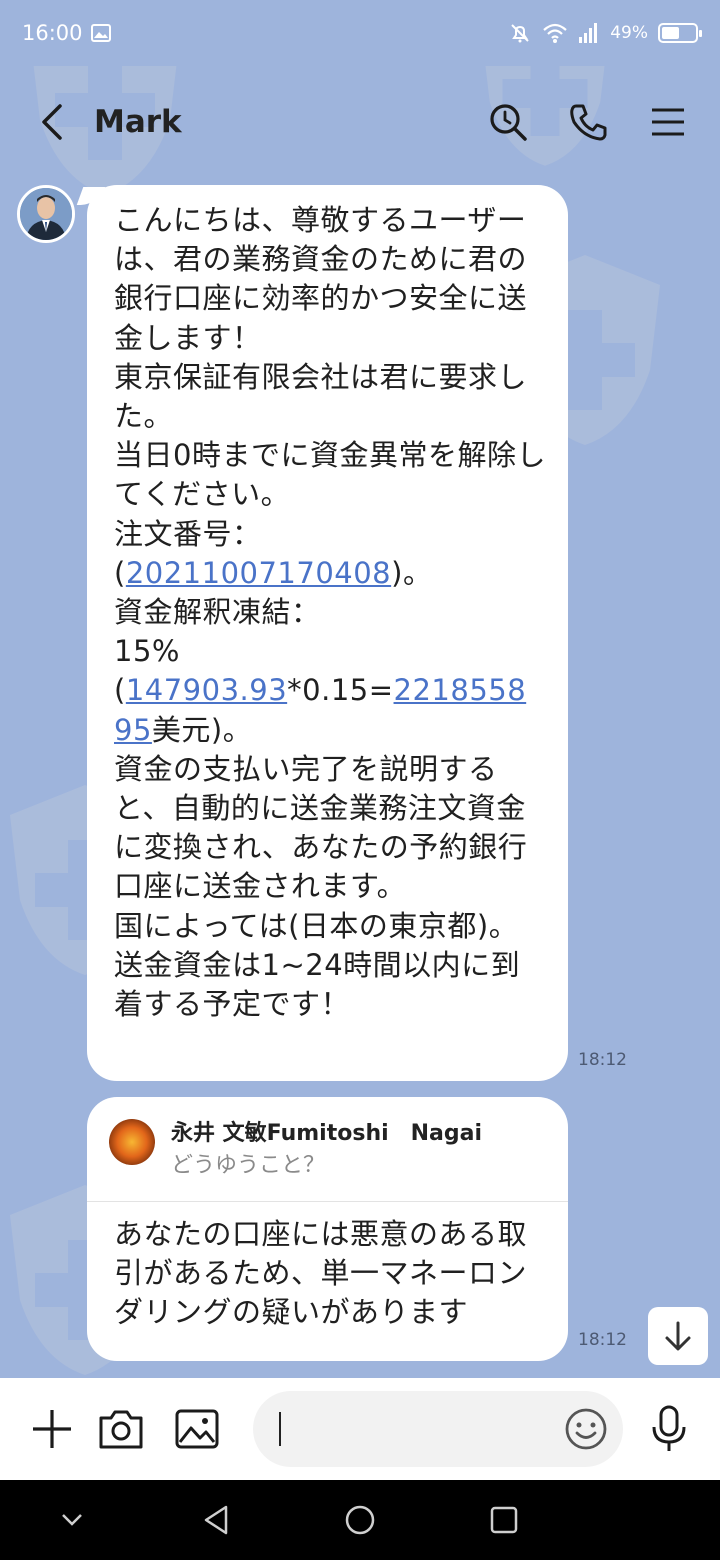  I want to click on gallery-button, so click(197, 1429).